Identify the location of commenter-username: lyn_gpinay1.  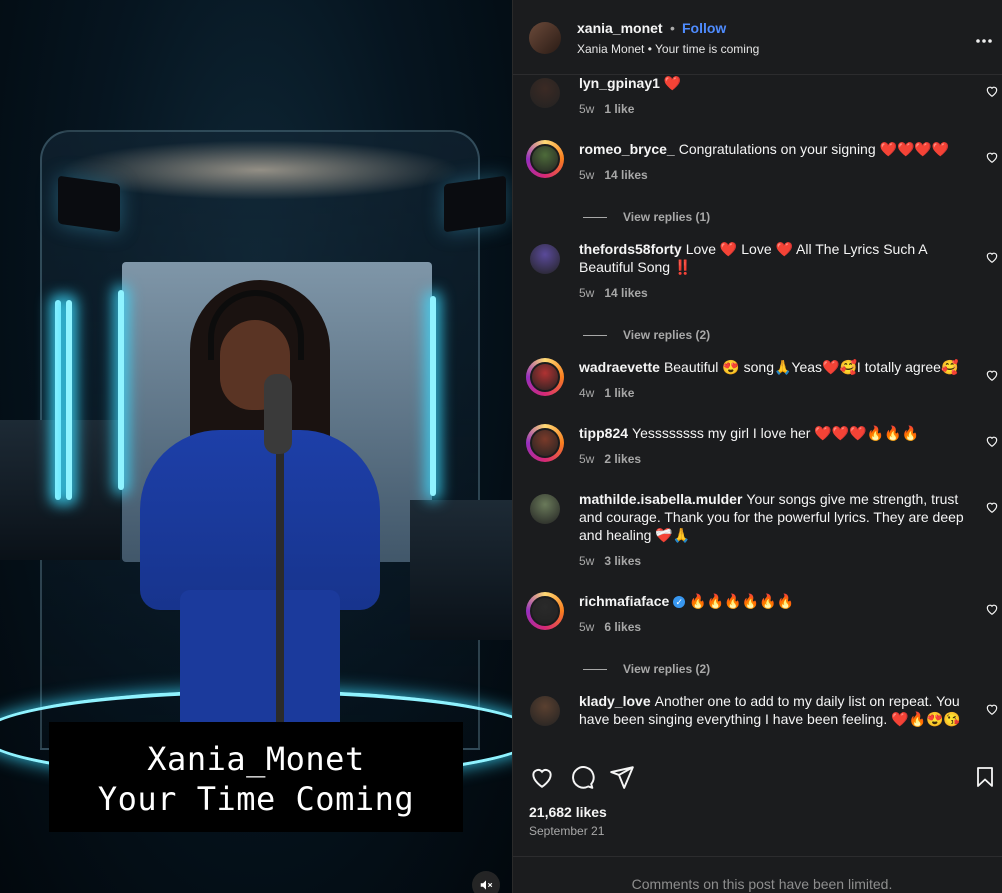
(619, 83).